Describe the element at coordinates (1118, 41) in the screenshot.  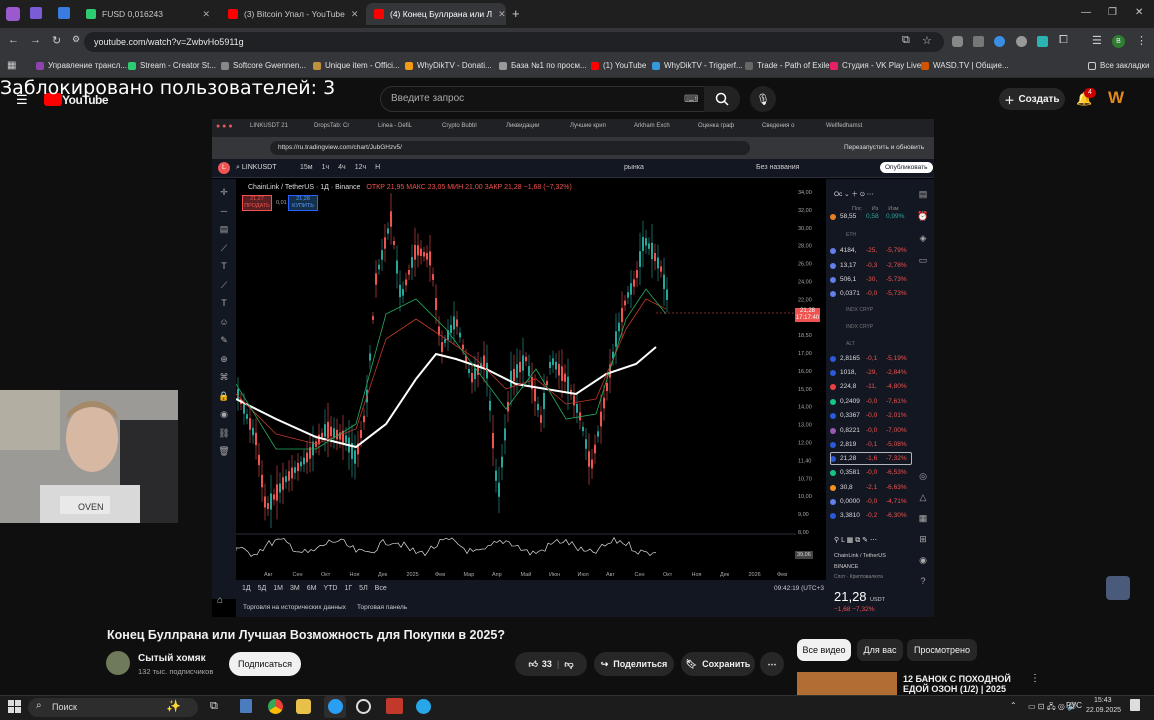
I see `profile-avatar: B` at that location.